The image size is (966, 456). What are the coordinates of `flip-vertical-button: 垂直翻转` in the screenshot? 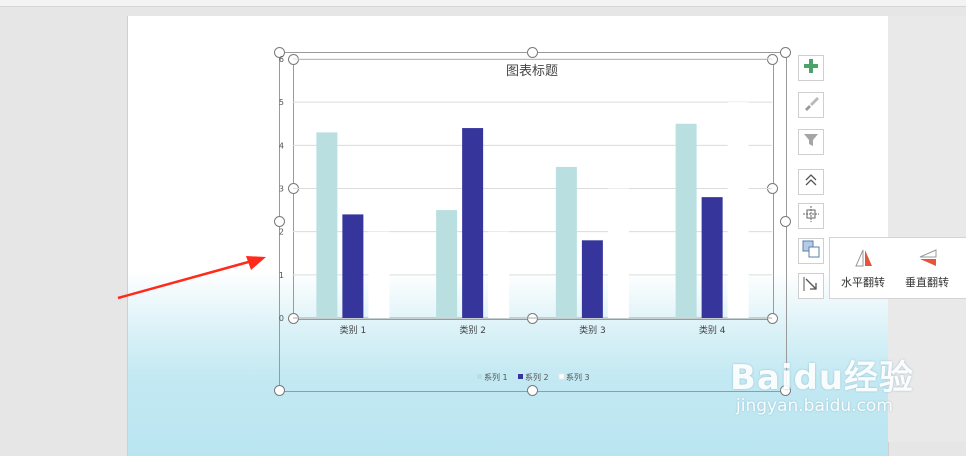 It's located at (927, 269).